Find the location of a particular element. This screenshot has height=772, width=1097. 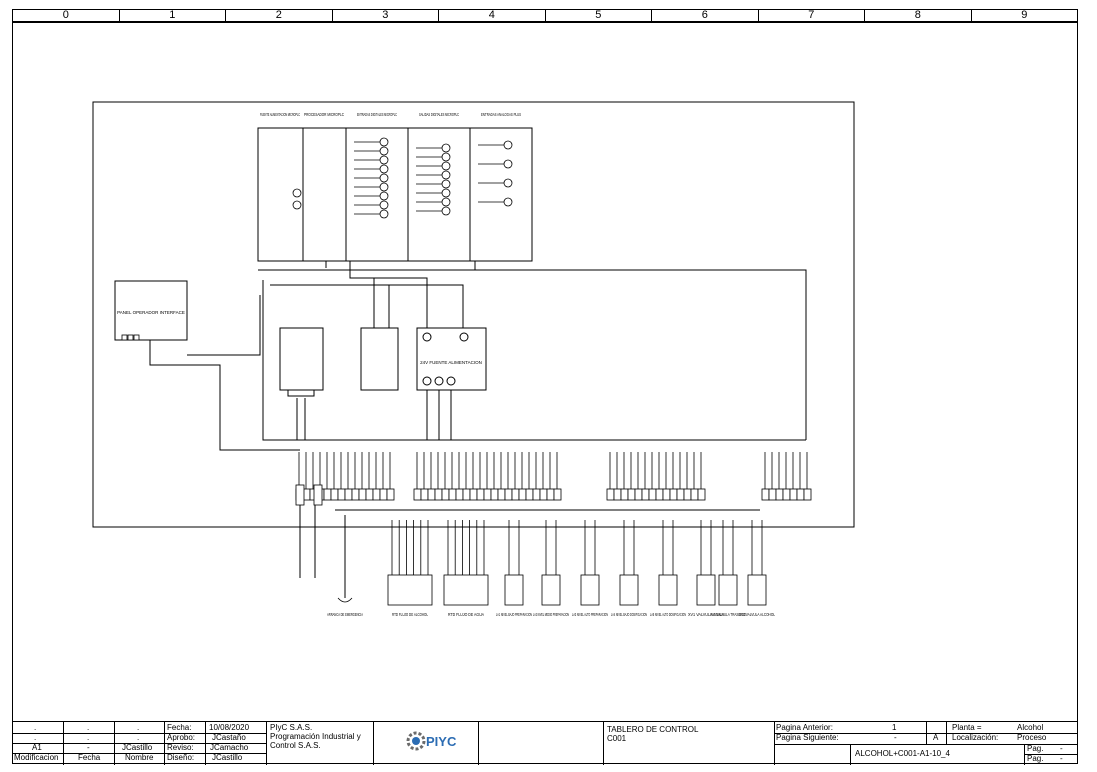

localizacion-label: Localización: is located at coordinates (975, 737).